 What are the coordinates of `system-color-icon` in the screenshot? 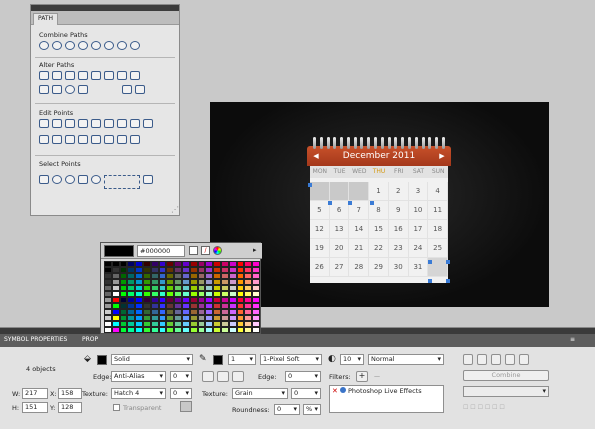 It's located at (217, 250).